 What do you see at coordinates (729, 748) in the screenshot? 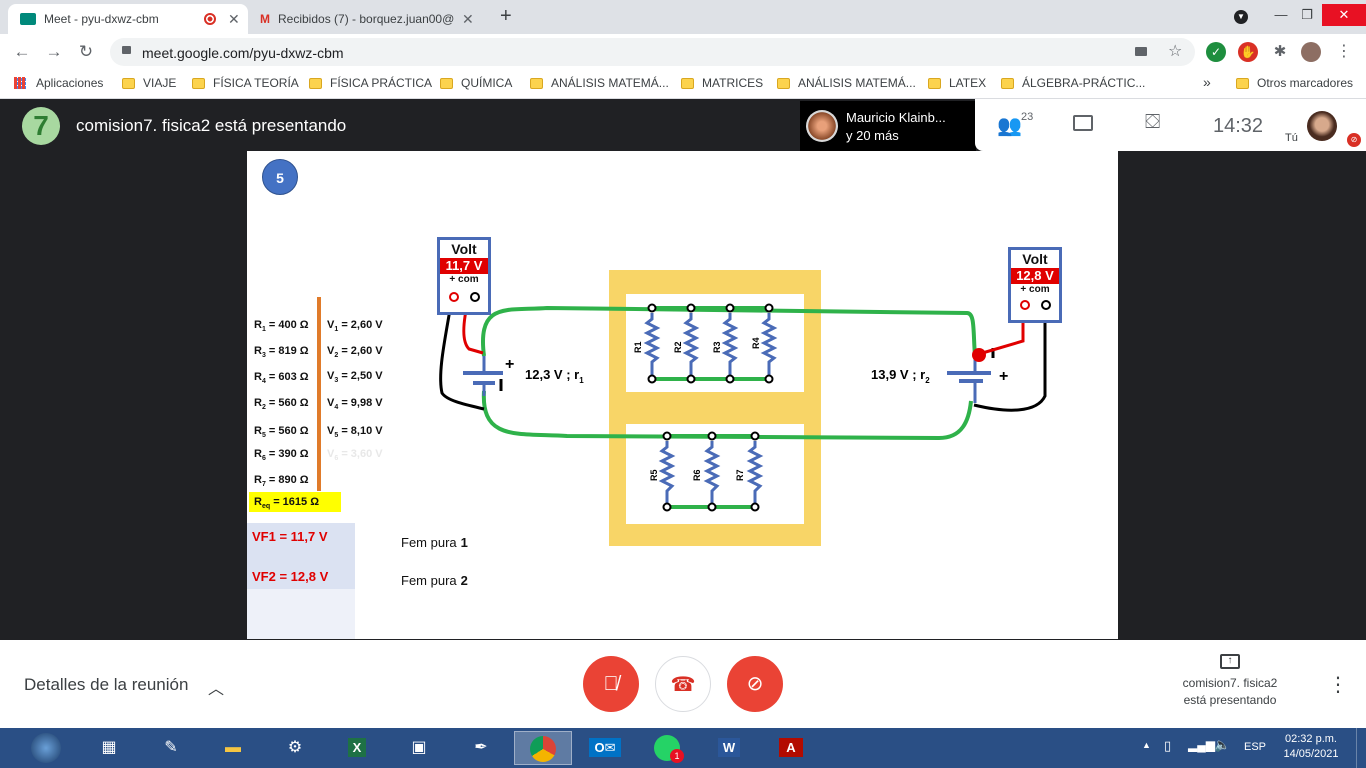
I see `taskbar-word: W` at bounding box center [729, 748].